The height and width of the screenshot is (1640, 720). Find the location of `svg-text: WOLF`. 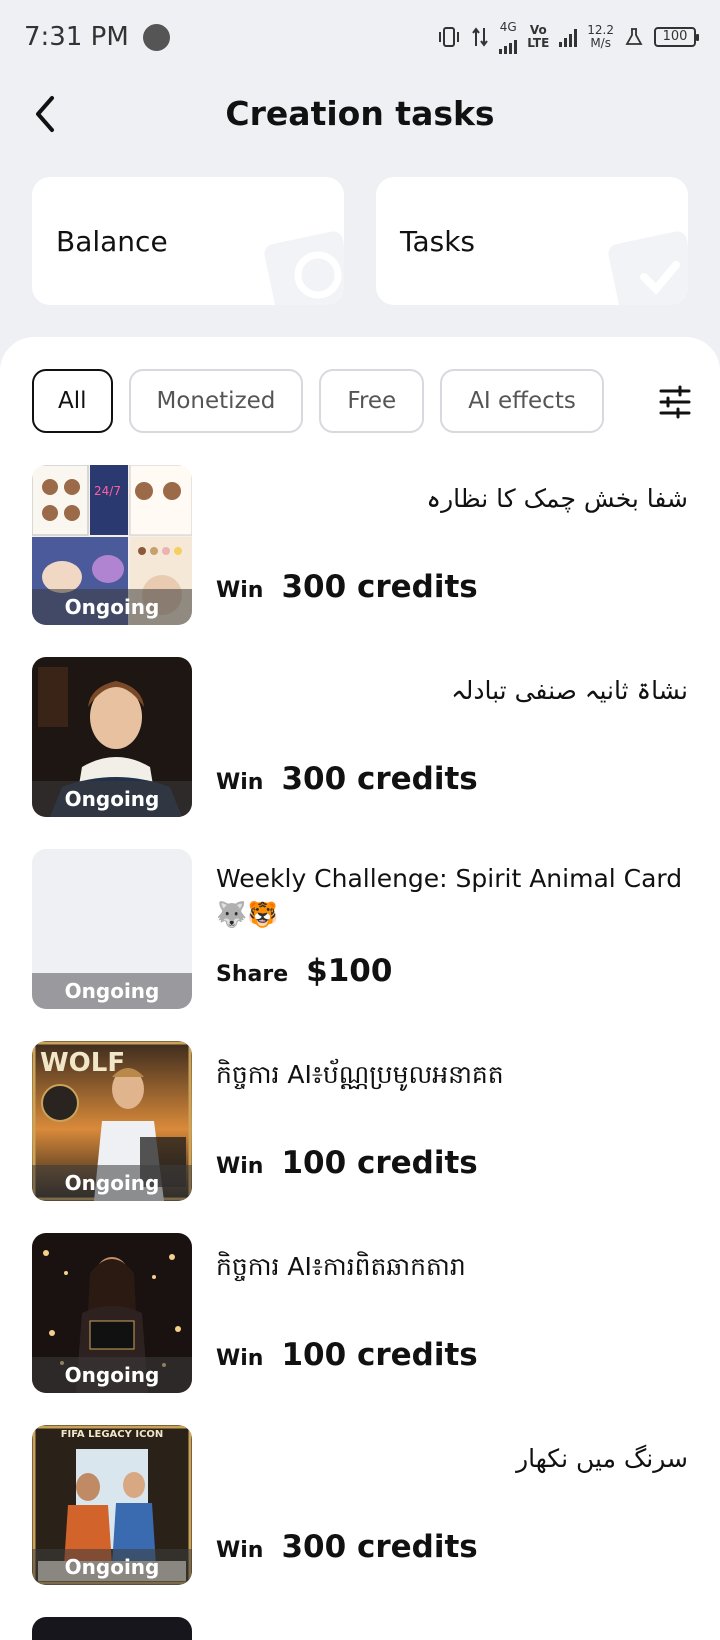

svg-text: WOLF is located at coordinates (82, 1063).